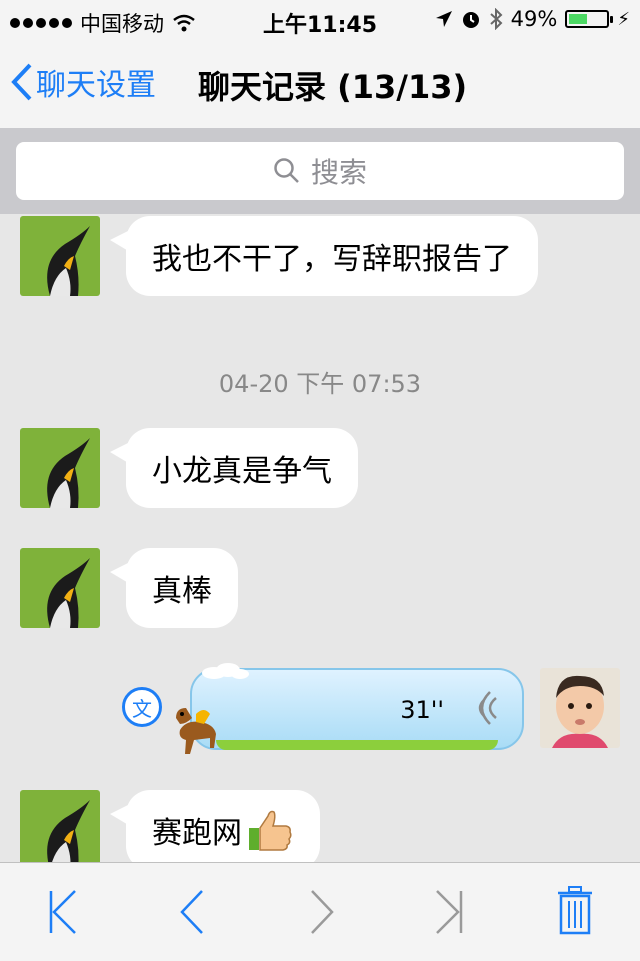 Image resolution: width=640 pixels, height=961 pixels. Describe the element at coordinates (575, 910) in the screenshot. I see `trash-icon` at that location.